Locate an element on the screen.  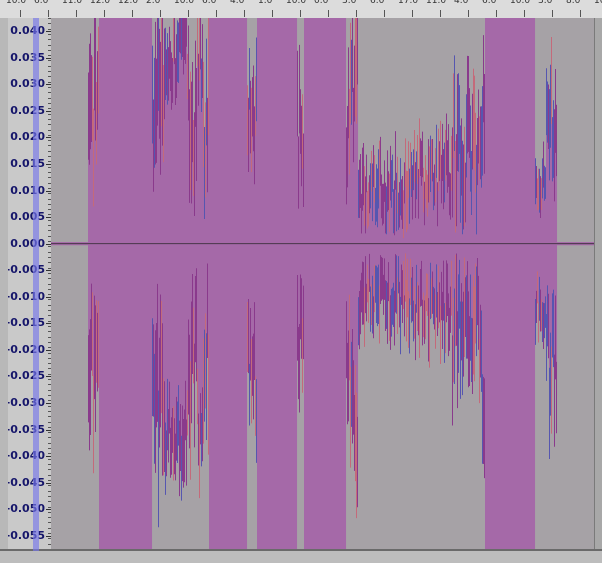
ruler-tick-label: 3.0 is located at coordinates (545, 3).